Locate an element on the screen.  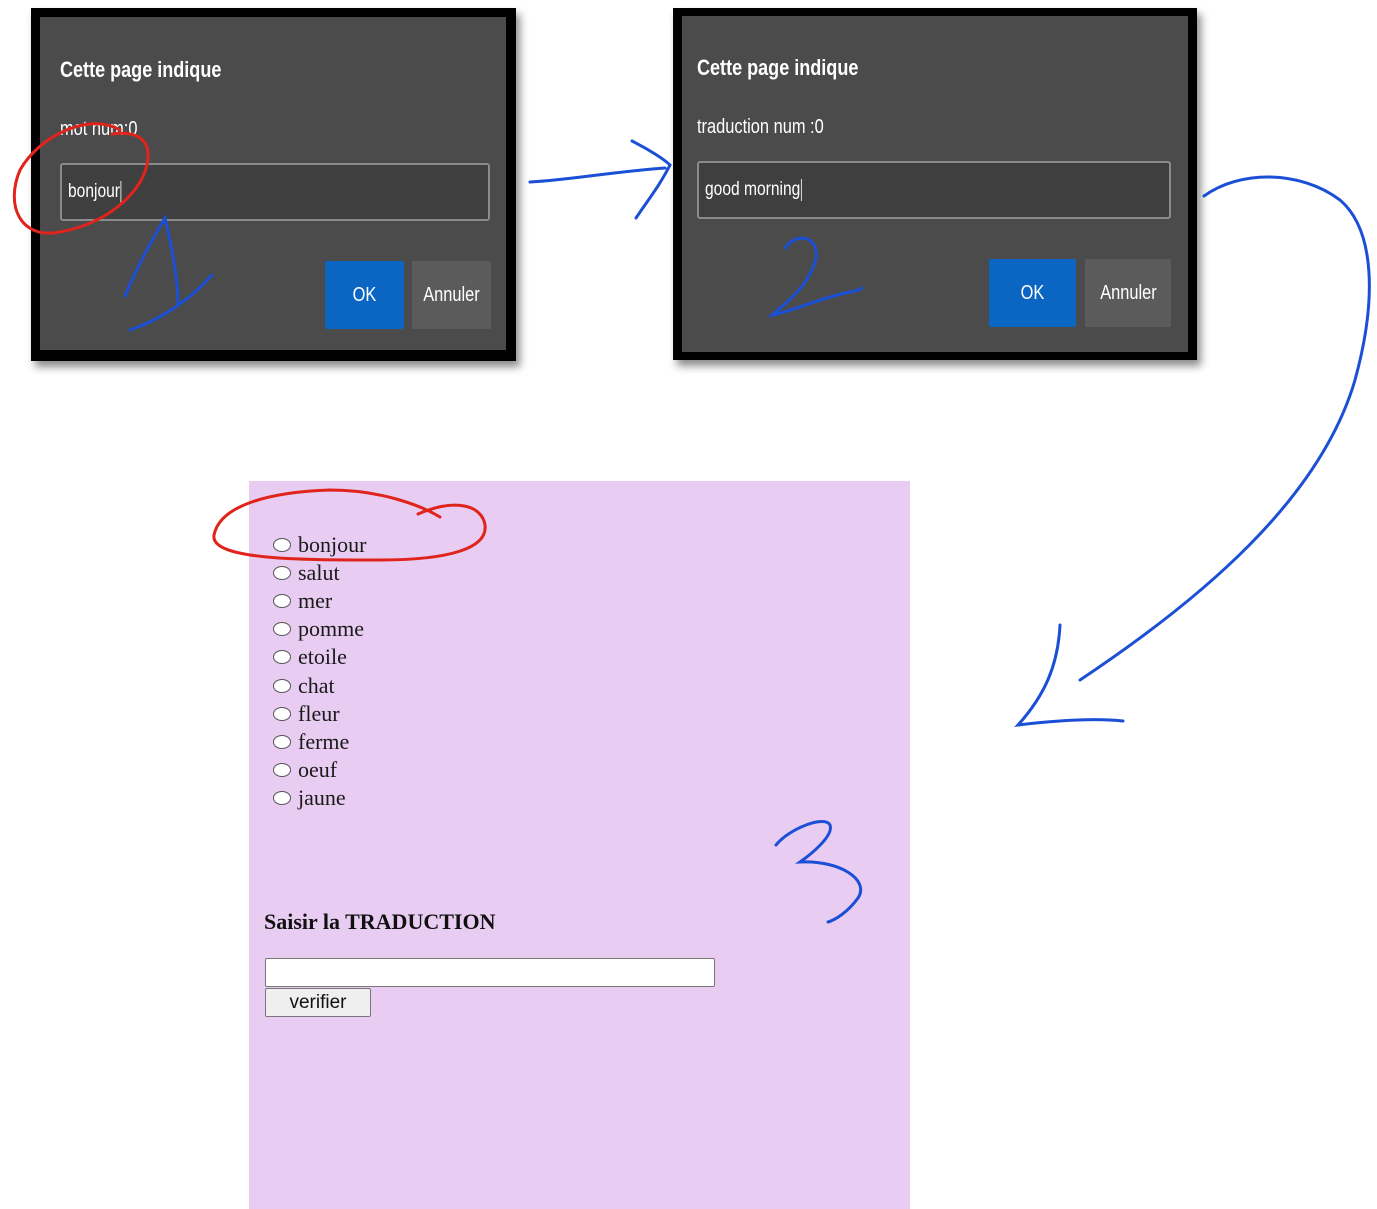
dialog-1-title: Cette page indique is located at coordinates (141, 69).